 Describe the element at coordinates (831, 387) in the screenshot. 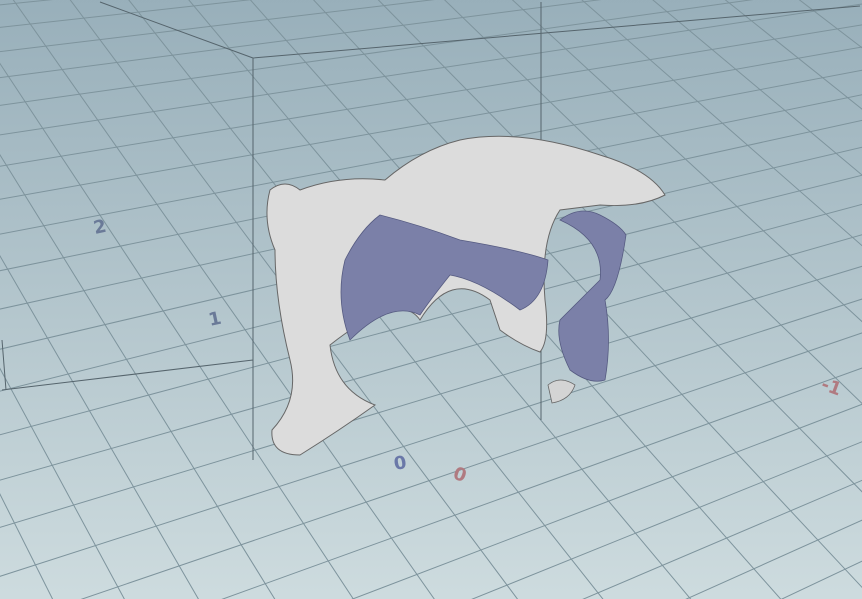

I see `axis-label: -1` at that location.